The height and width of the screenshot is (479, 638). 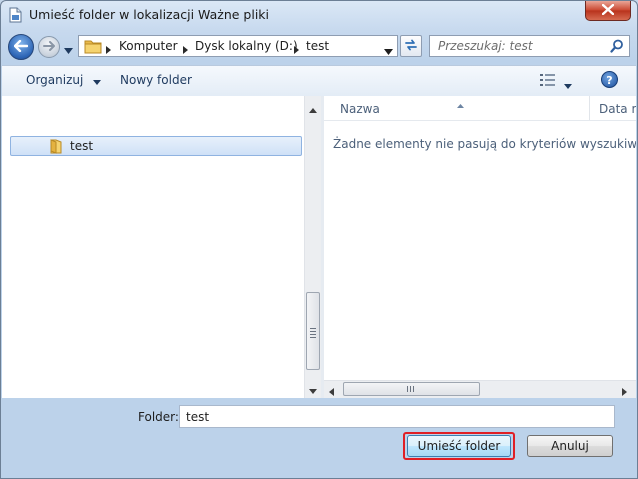 I want to click on scroll-left-icon, so click(x=331, y=391).